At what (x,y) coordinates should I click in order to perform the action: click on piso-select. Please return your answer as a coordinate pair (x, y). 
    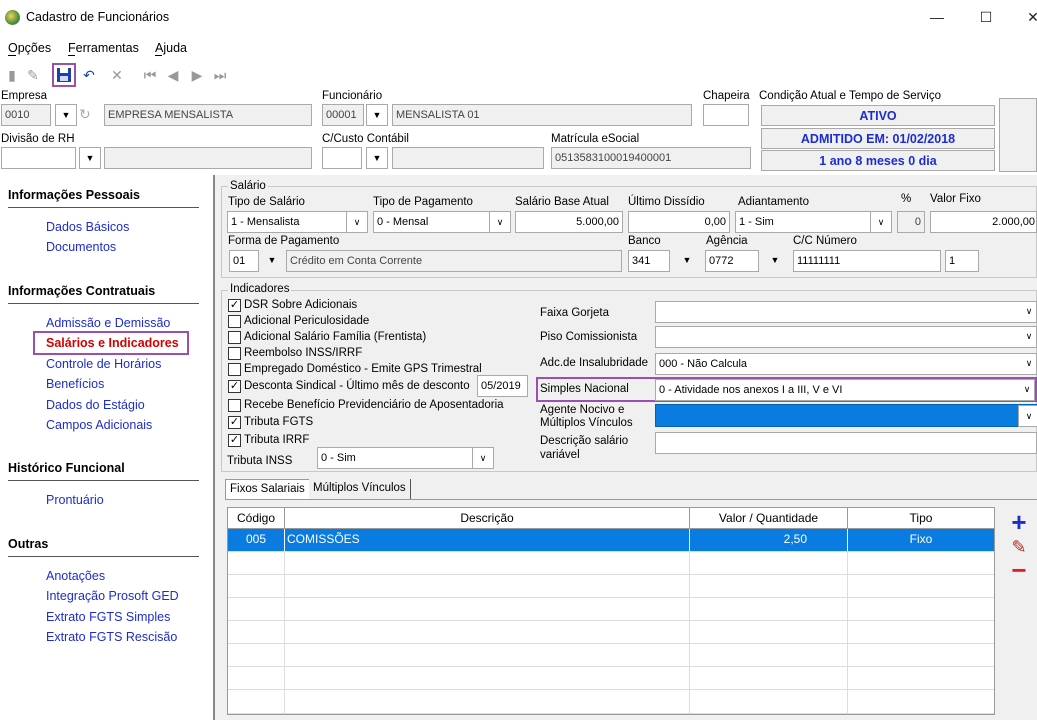
    Looking at the image, I should click on (846, 337).